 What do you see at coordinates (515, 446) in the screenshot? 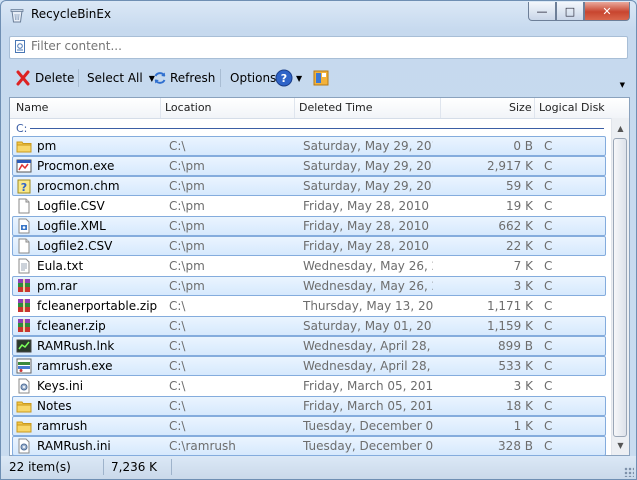
I see `cell-size: 328 B` at bounding box center [515, 446].